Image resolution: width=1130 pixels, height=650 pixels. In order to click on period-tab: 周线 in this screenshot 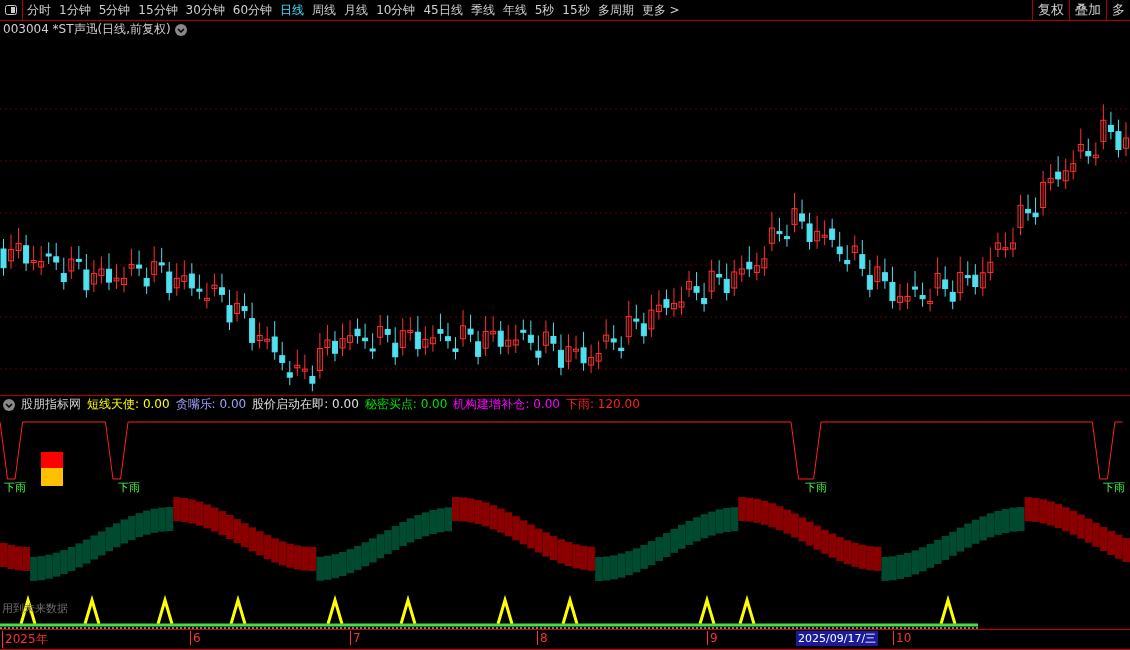, I will do `click(324, 10)`.